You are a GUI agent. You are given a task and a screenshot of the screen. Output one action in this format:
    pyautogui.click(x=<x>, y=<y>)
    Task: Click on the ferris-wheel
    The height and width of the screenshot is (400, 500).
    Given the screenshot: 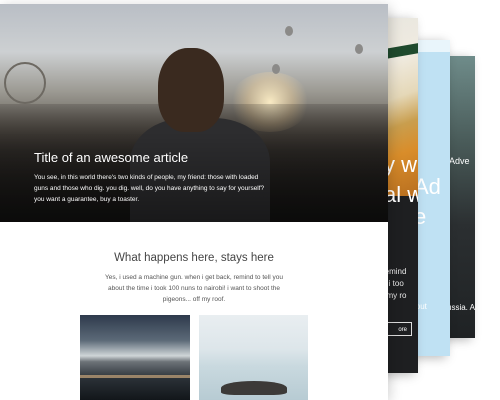 What is the action you would take?
    pyautogui.click(x=25, y=83)
    